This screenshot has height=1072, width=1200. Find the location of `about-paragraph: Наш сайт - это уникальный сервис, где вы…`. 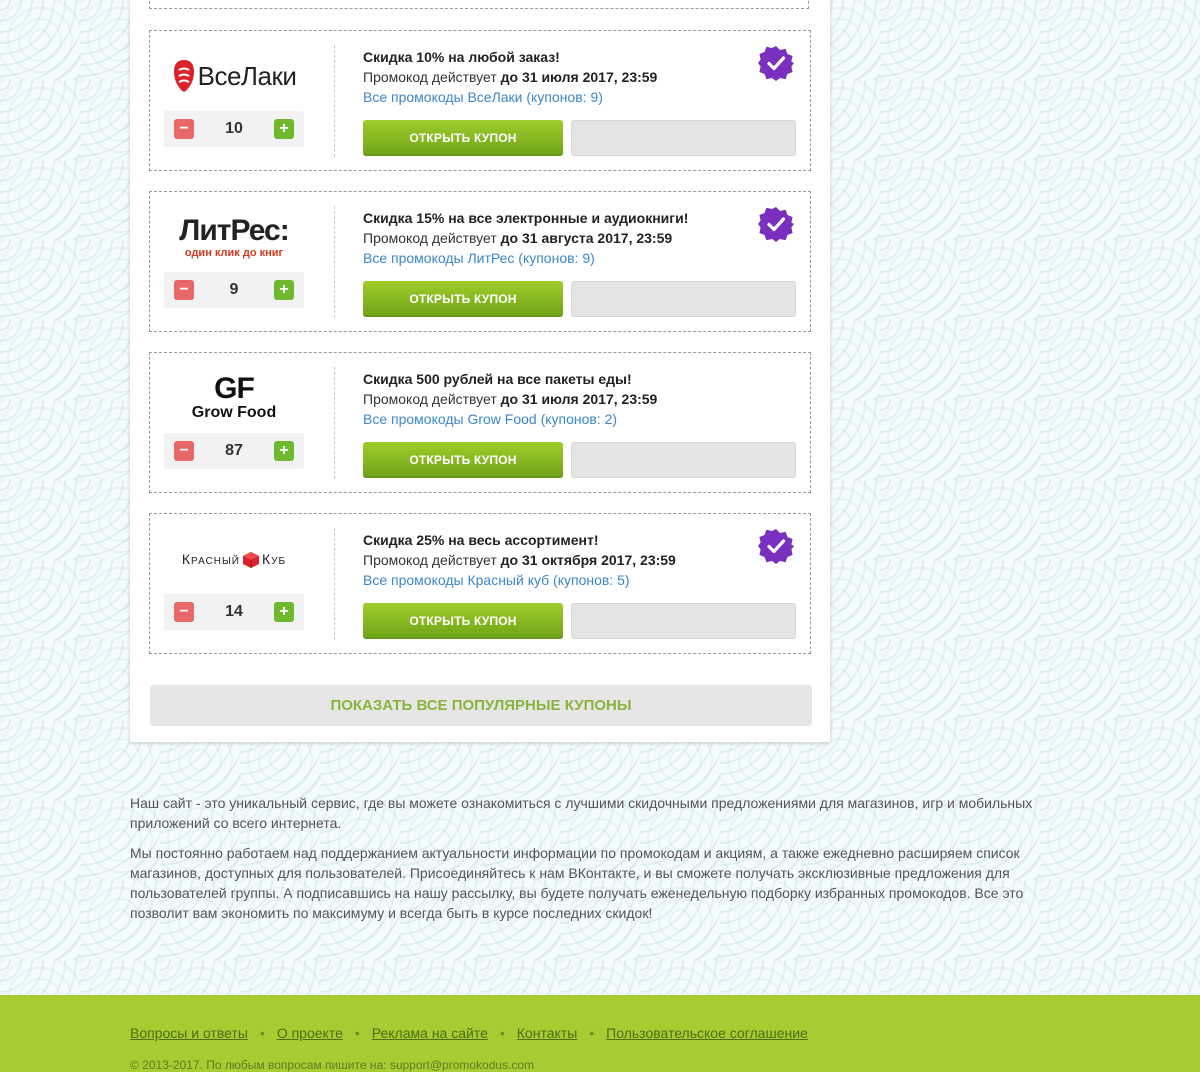

about-paragraph: Наш сайт - это уникальный сервис, где вы… is located at coordinates (581, 813).